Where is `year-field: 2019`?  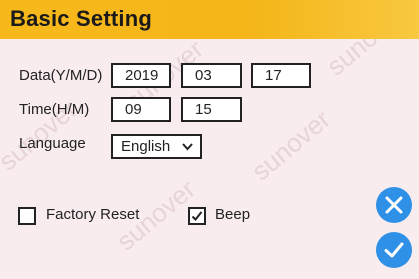 year-field: 2019 is located at coordinates (141, 75).